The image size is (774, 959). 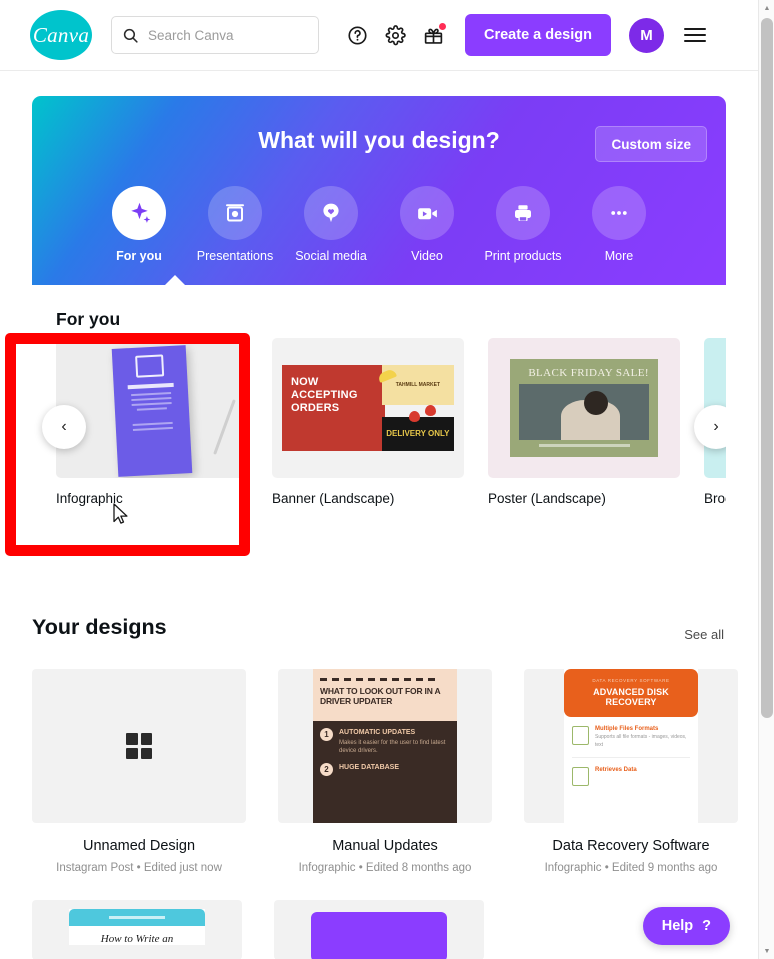 I want to click on gift-icon, so click(x=434, y=34).